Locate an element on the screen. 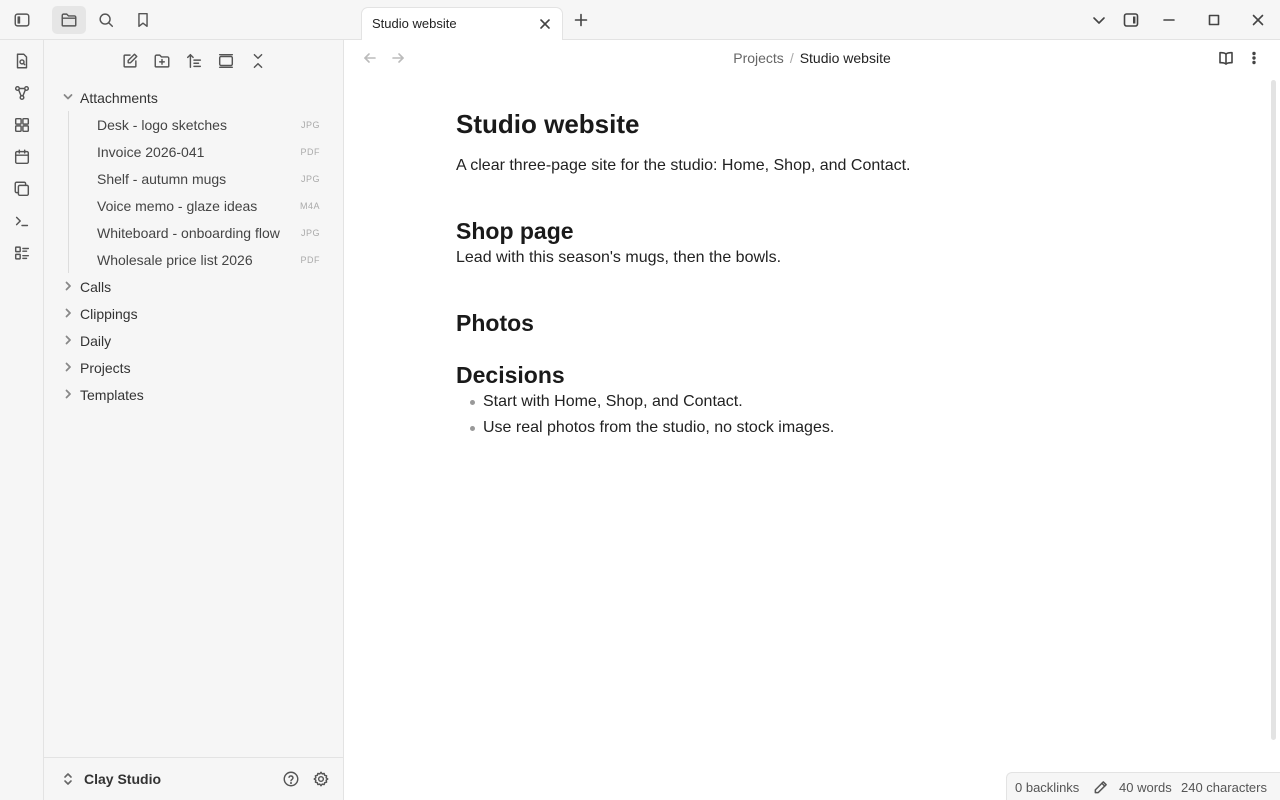 The height and width of the screenshot is (800, 1280). chevron-down-icon is located at coordinates (68, 97).